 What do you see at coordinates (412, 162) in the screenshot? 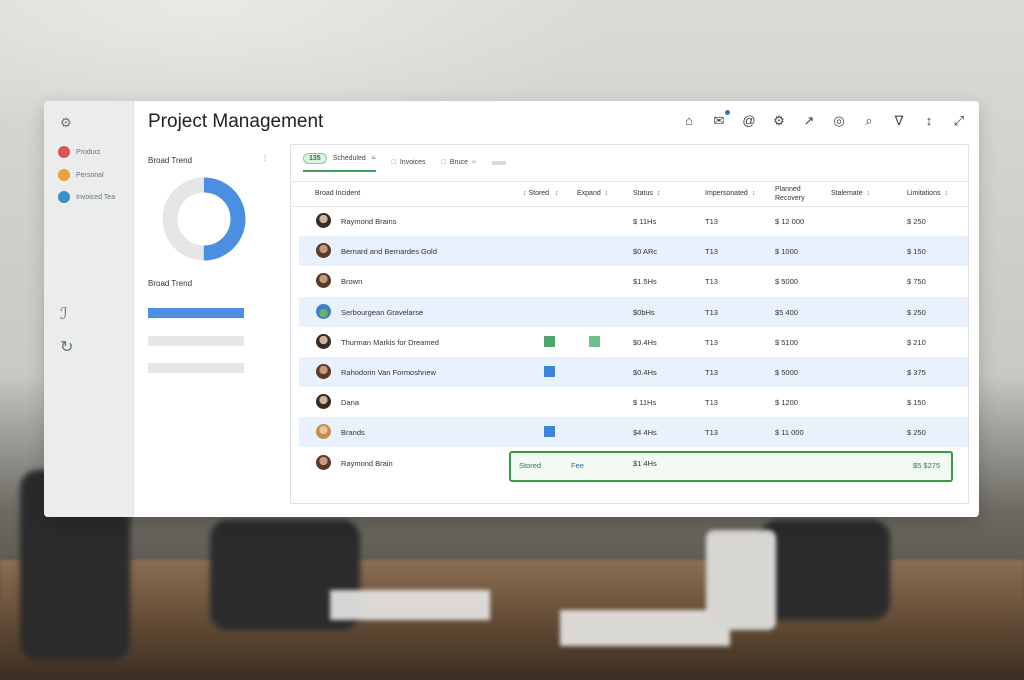
I see `tab-label: Invoices` at bounding box center [412, 162].